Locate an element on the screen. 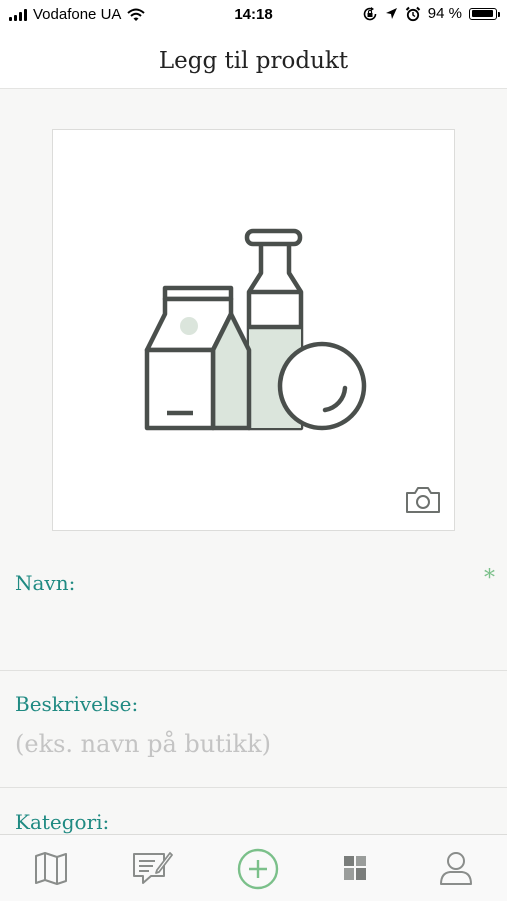 Image resolution: width=507 pixels, height=901 pixels. grocery-products-illustration is located at coordinates (255, 329).